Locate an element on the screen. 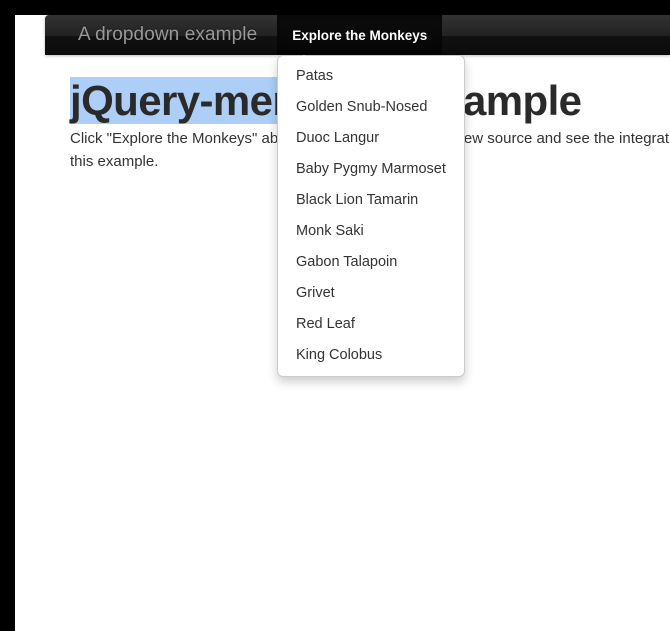 This screenshot has width=670, height=631. menu-link-patas: Patas is located at coordinates (371, 76).